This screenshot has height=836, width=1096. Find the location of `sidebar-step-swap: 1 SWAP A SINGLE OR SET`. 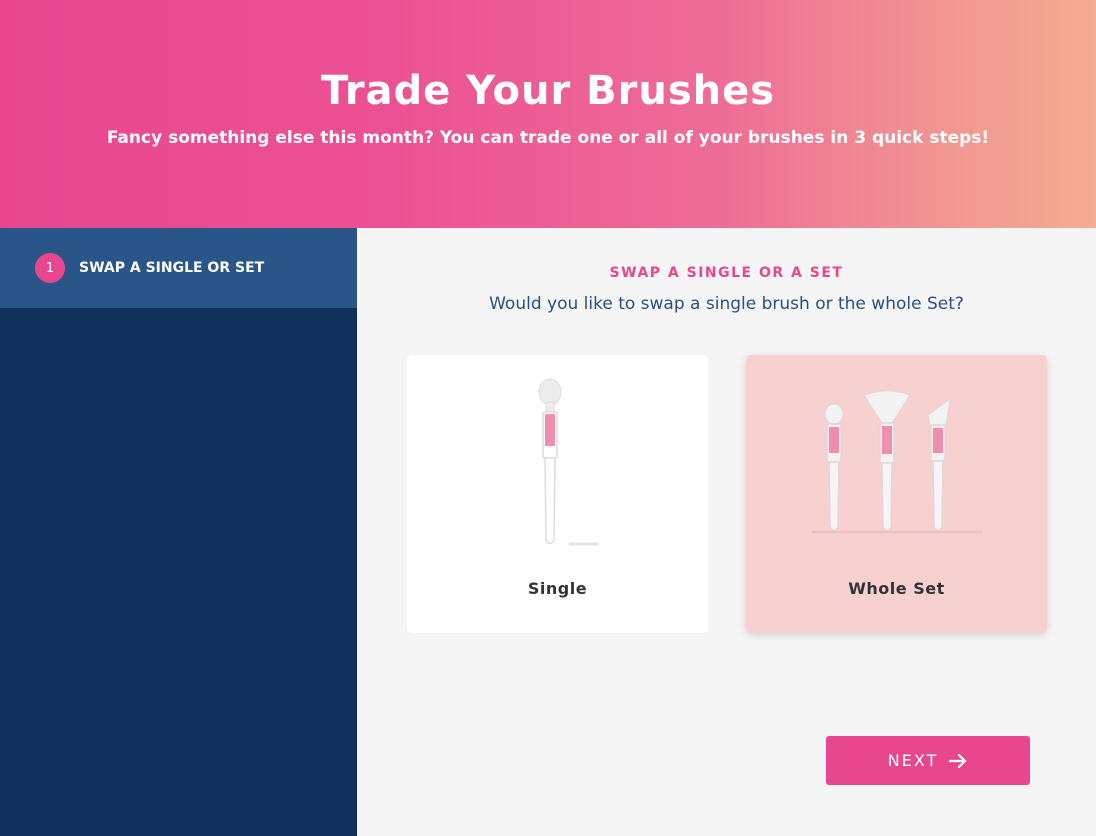

sidebar-step-swap: 1 SWAP A SINGLE OR SET is located at coordinates (178, 268).